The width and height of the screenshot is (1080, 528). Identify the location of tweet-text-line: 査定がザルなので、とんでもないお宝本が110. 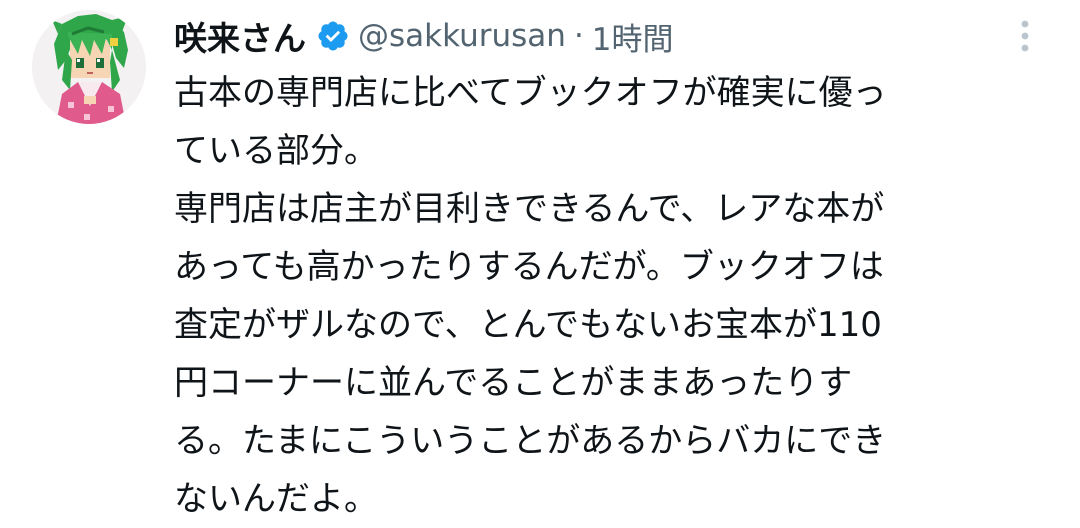
(528, 325).